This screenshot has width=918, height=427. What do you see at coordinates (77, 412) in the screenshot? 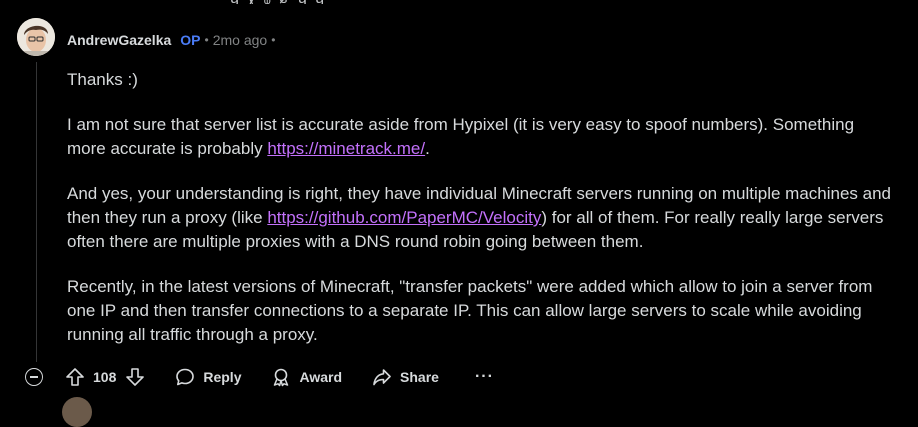
I see `next-comment-avatar` at bounding box center [77, 412].